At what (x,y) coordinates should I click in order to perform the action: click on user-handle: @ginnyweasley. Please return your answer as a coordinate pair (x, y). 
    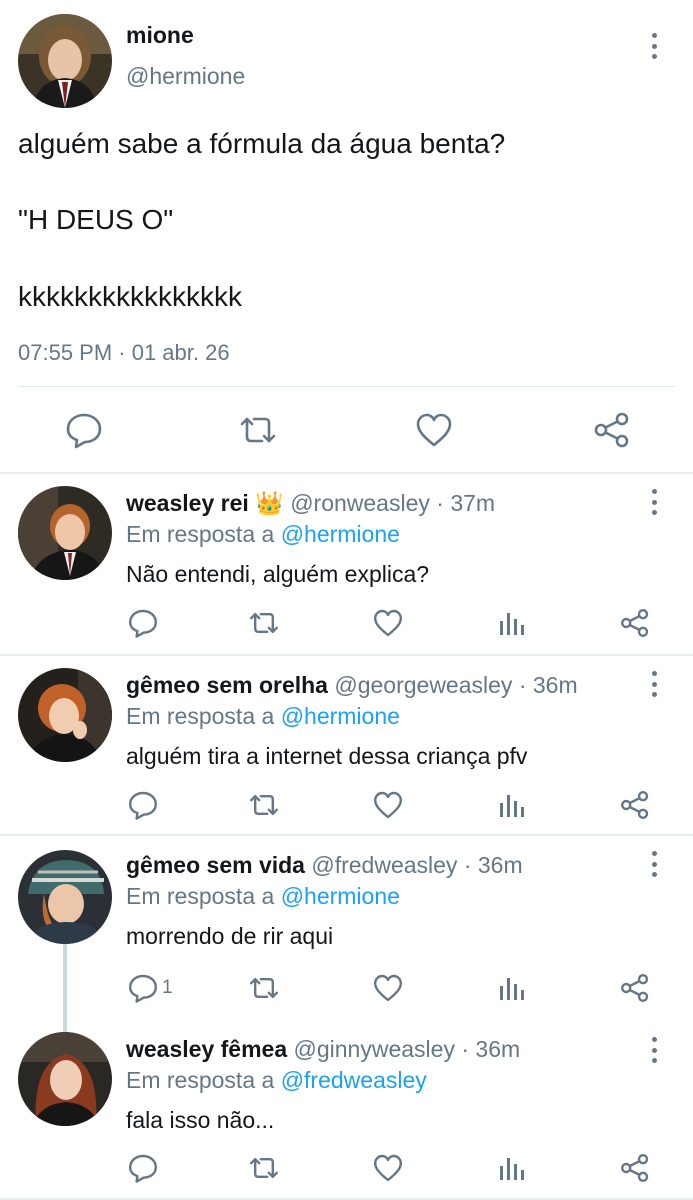
    Looking at the image, I should click on (374, 1049).